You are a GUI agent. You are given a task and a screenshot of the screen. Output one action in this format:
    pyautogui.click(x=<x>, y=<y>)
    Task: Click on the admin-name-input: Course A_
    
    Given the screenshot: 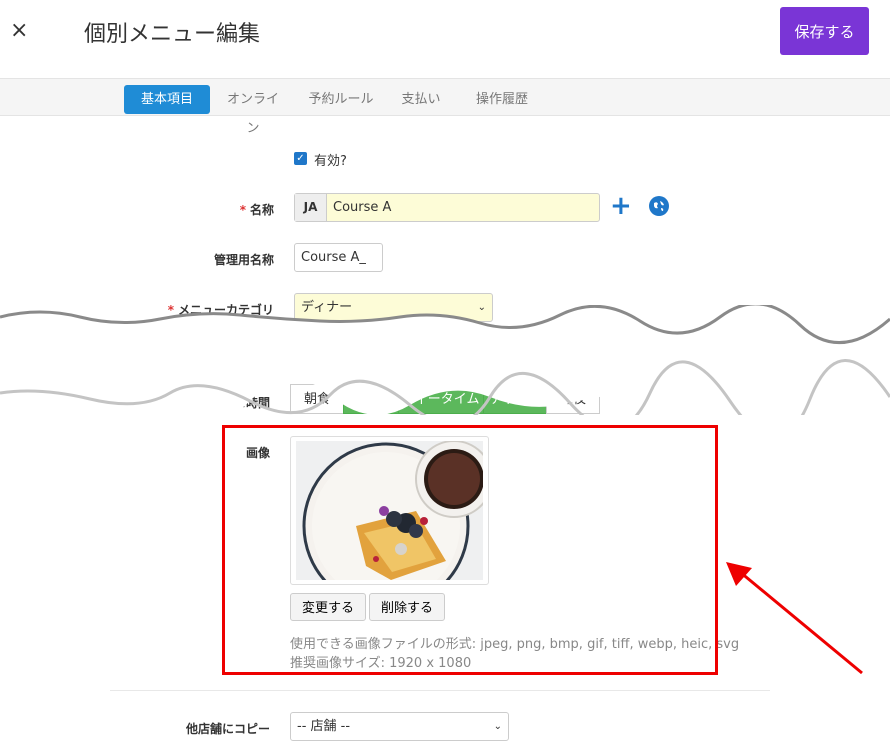 What is the action you would take?
    pyautogui.click(x=338, y=257)
    